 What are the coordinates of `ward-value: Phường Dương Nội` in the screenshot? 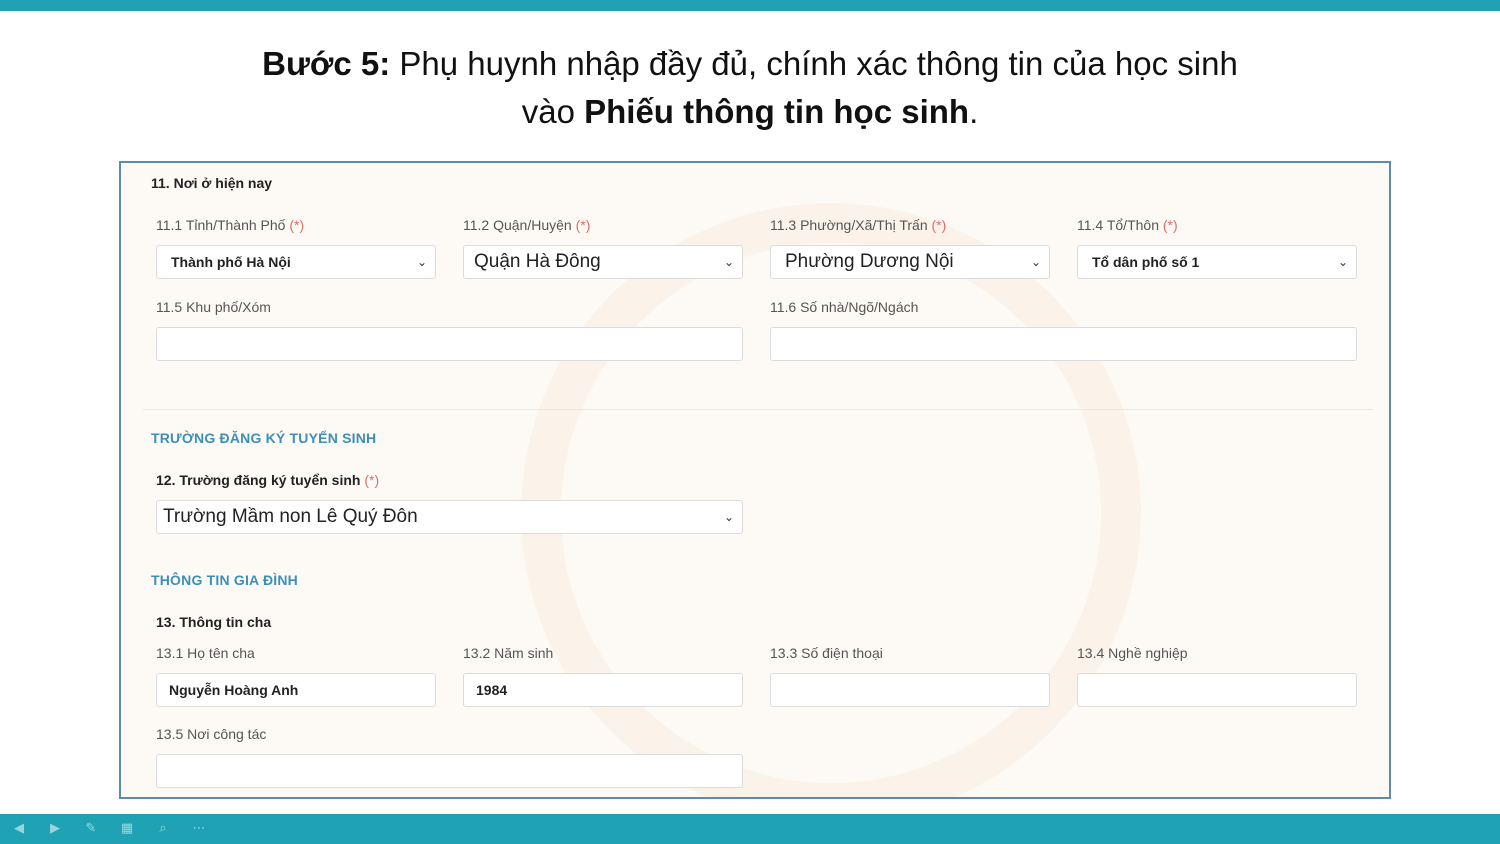 It's located at (869, 261).